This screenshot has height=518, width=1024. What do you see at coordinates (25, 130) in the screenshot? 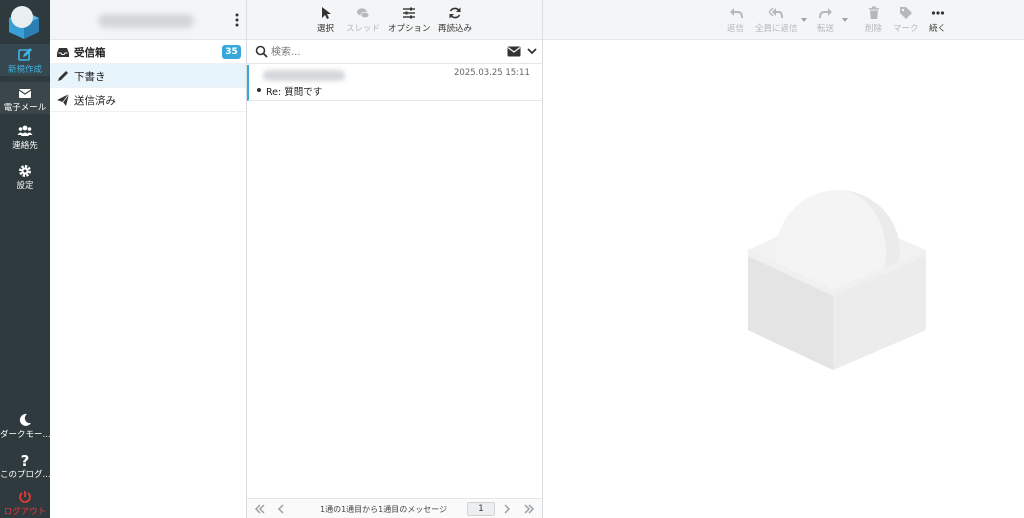
I see `contacts-icon` at bounding box center [25, 130].